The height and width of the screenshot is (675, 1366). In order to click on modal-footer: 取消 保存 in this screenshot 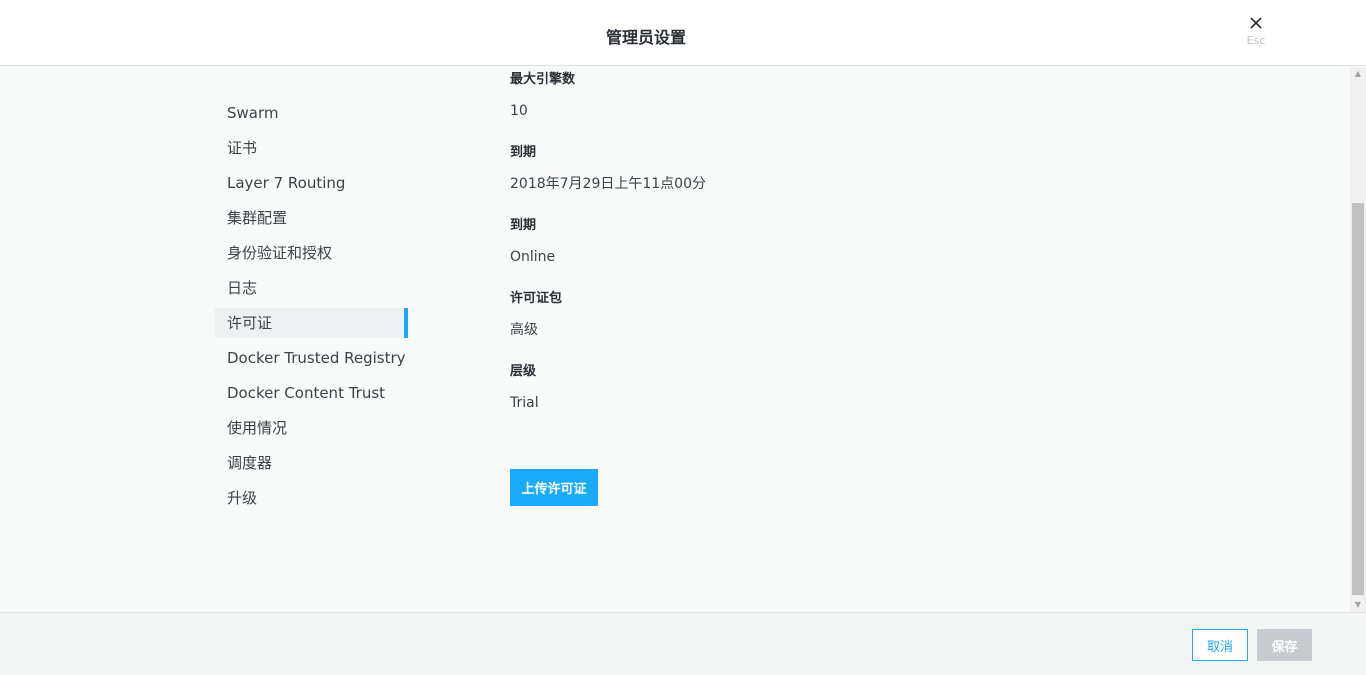, I will do `click(683, 643)`.